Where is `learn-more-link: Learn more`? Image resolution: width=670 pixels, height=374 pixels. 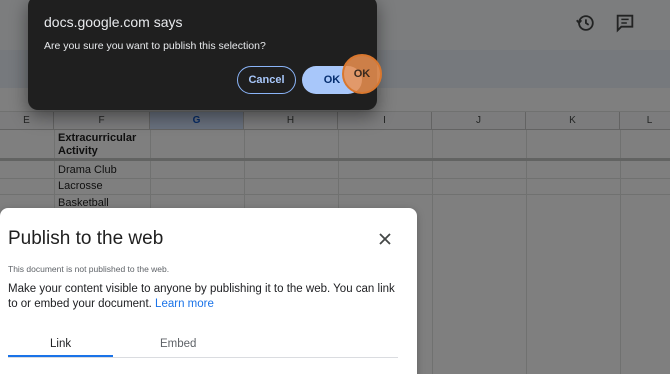
learn-more-link: Learn more is located at coordinates (184, 304).